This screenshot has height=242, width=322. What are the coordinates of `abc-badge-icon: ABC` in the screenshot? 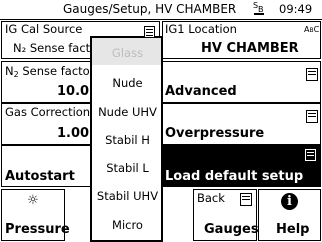 It's located at (312, 29).